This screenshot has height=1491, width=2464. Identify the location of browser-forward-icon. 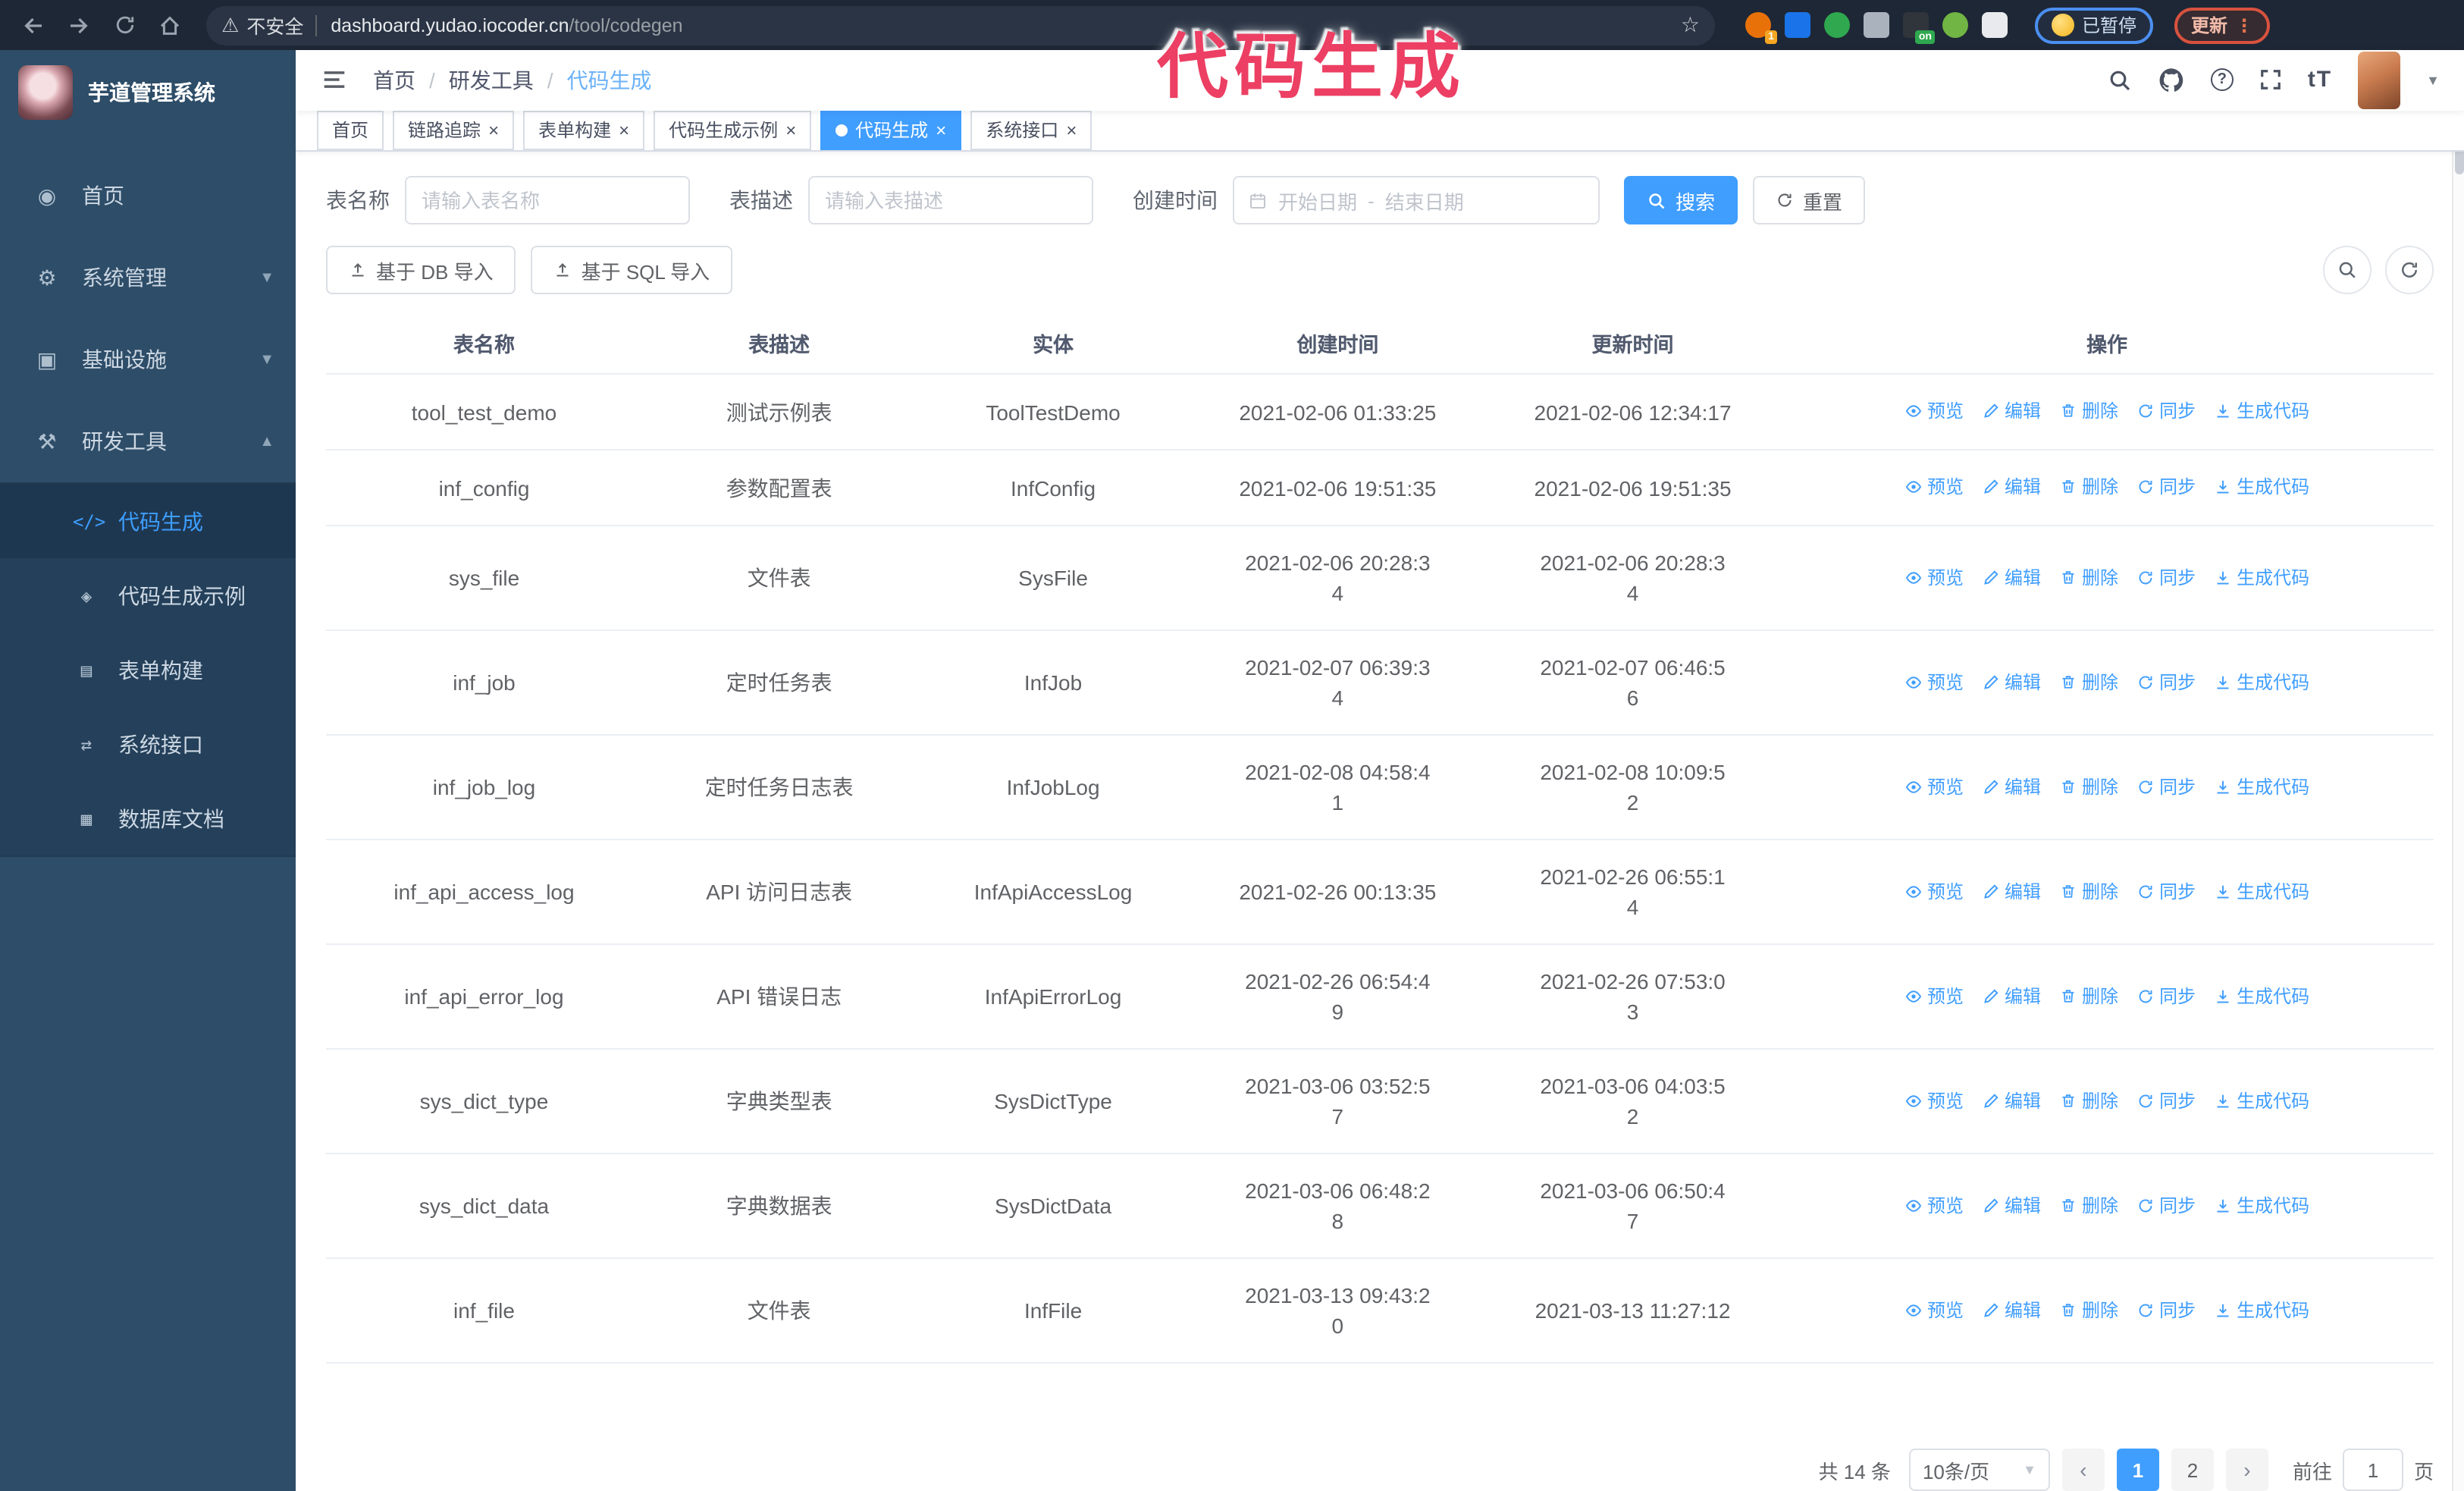
(79, 25).